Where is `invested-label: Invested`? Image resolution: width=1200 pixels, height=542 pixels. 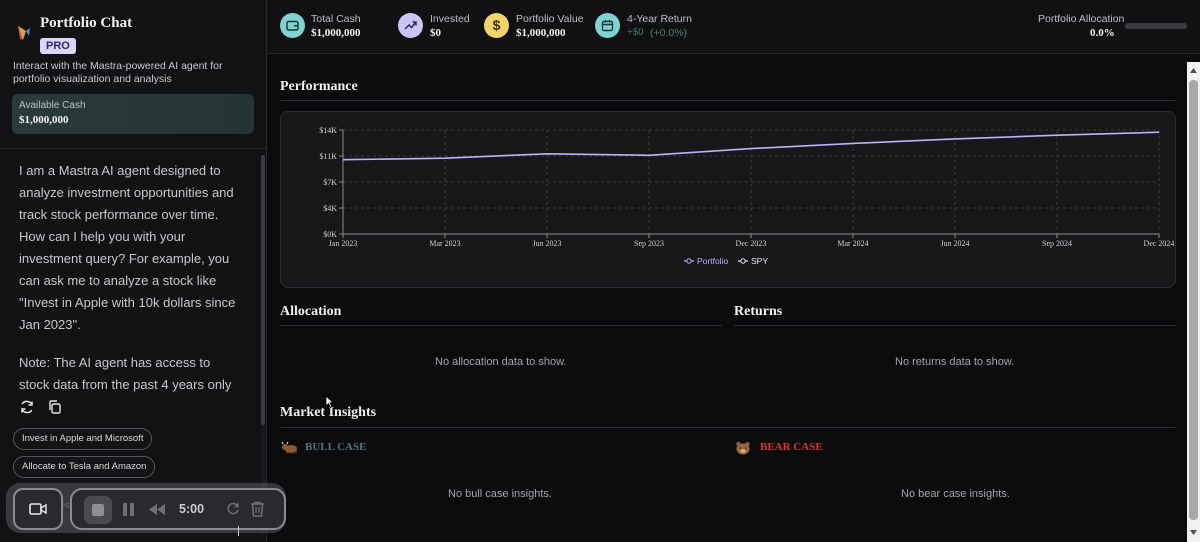 invested-label: Invested is located at coordinates (450, 19).